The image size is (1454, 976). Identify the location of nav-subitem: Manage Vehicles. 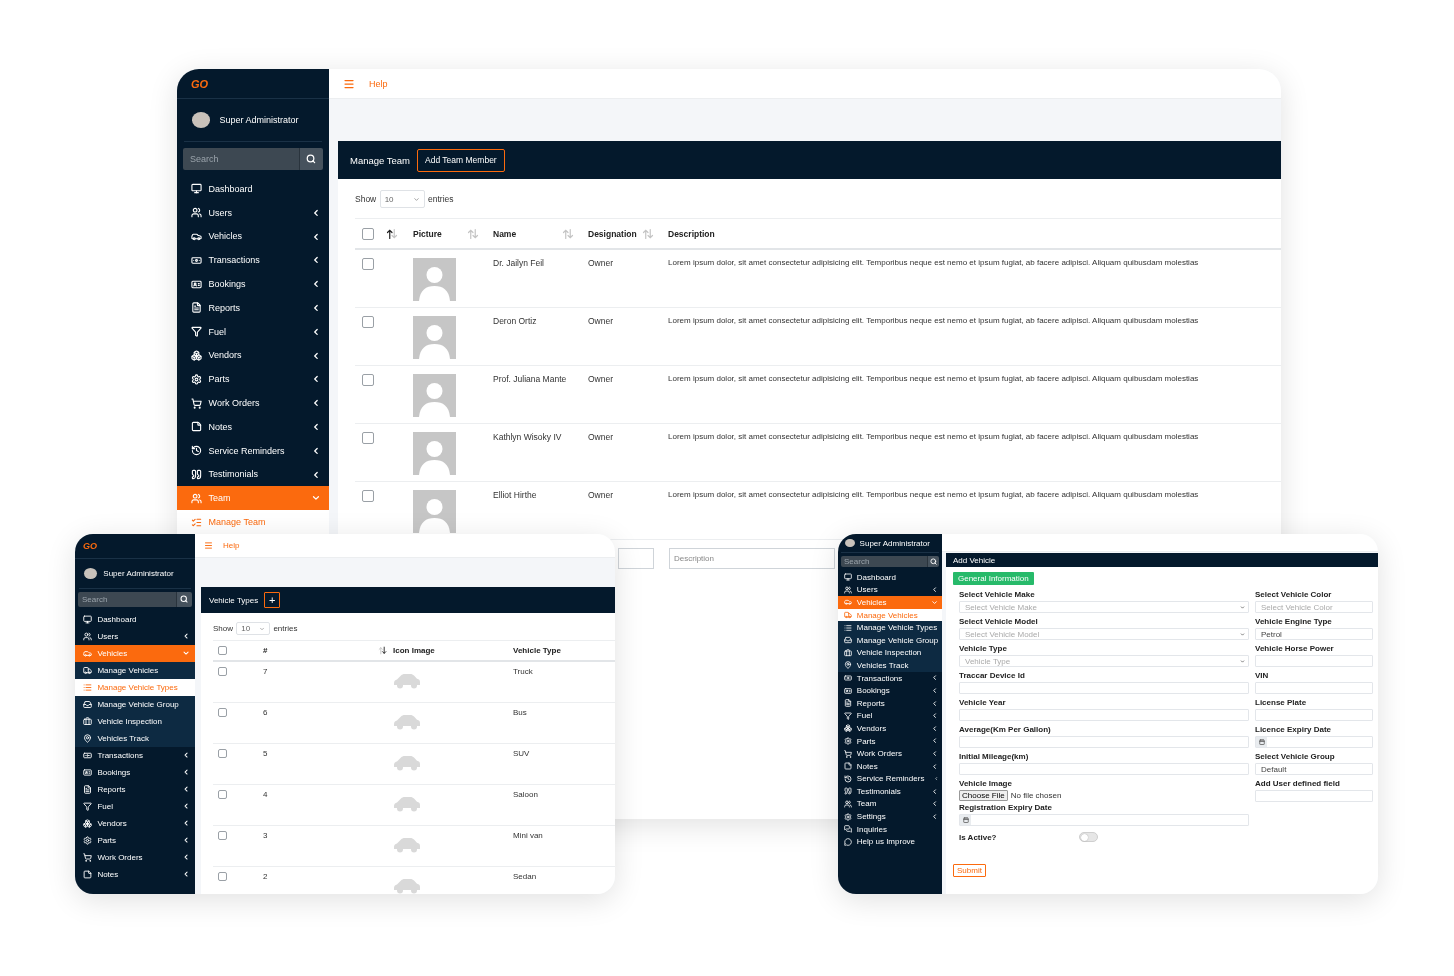
(135, 670).